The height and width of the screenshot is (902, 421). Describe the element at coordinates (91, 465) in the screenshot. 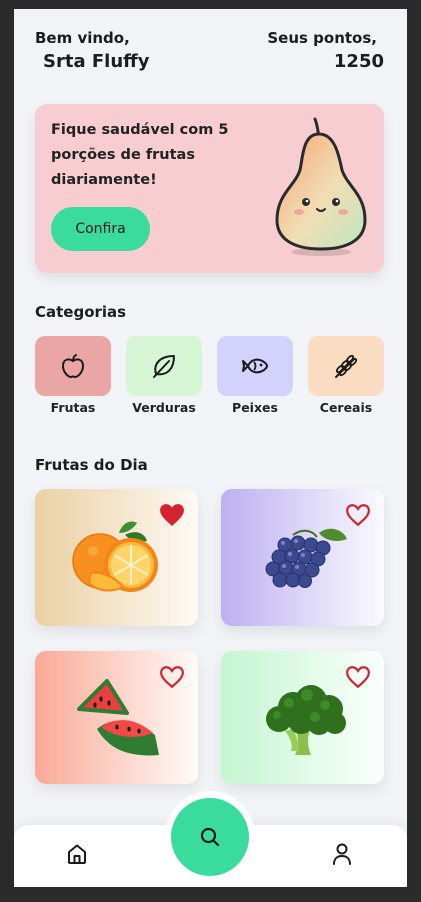

I see `fruits-title: Frutas do Dia` at that location.